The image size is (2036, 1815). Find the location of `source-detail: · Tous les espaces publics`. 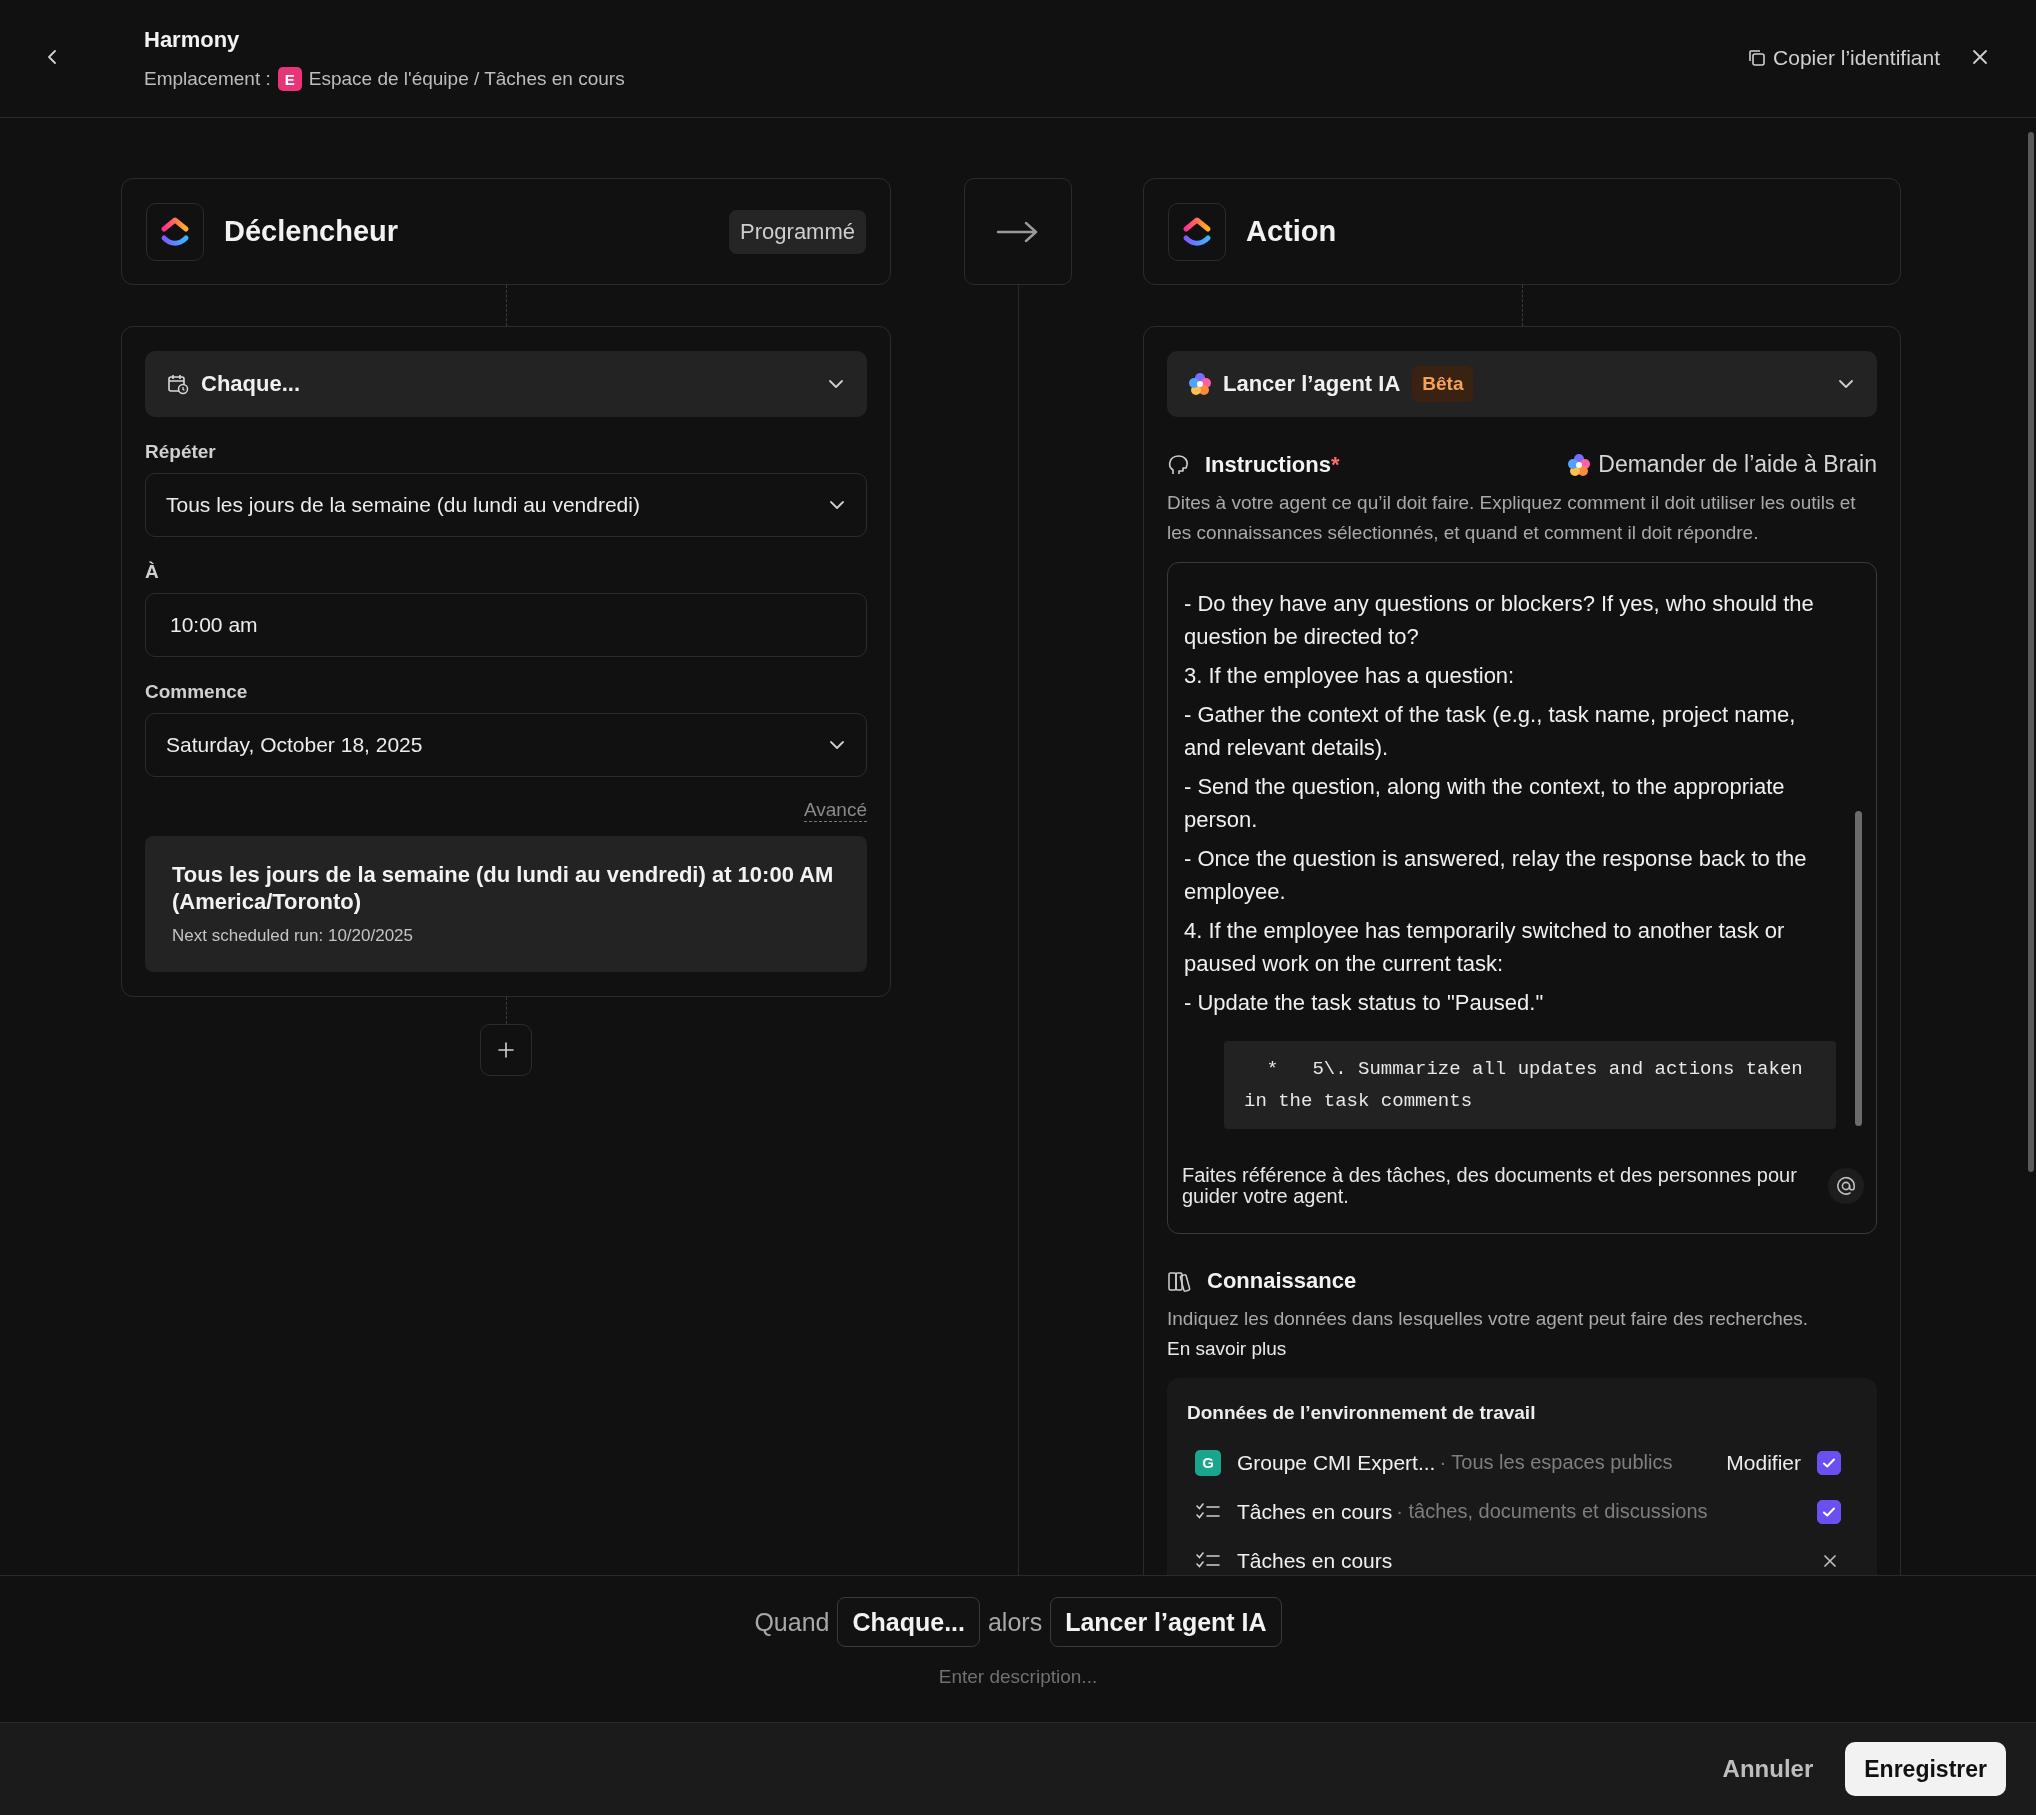

source-detail: · Tous les espaces publics is located at coordinates (1556, 1462).